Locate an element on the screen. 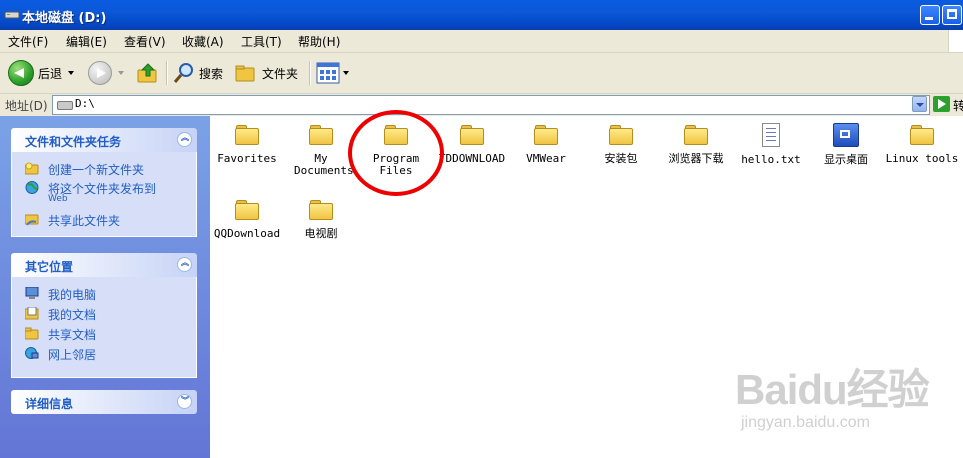 The image size is (963, 458). menu-view: 查看(V) is located at coordinates (145, 41).